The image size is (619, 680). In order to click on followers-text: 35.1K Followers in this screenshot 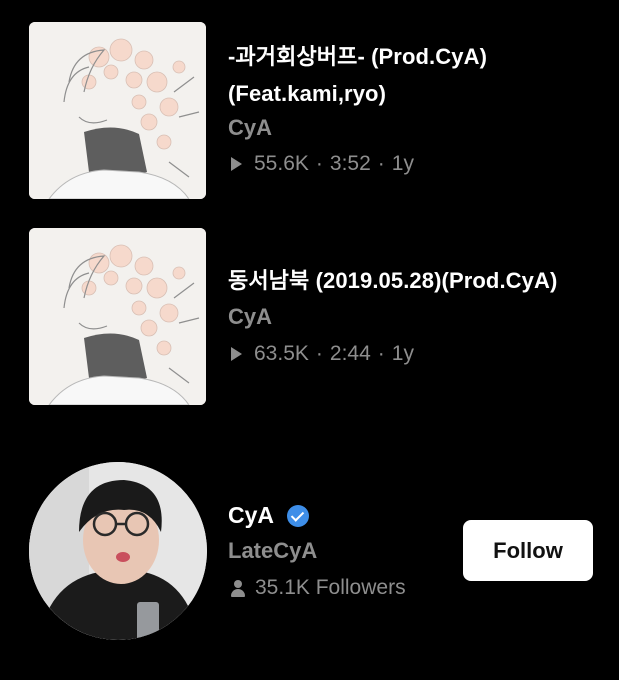, I will do `click(330, 587)`.